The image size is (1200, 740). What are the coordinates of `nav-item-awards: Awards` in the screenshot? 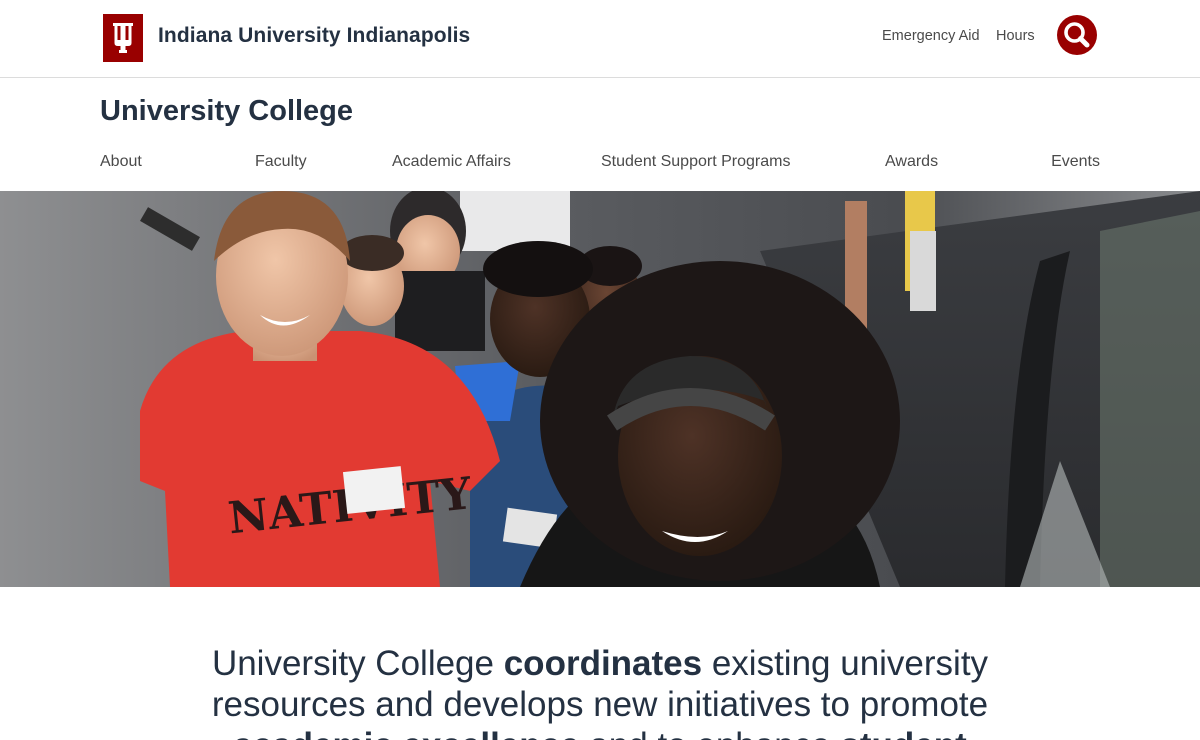 It's located at (911, 162).